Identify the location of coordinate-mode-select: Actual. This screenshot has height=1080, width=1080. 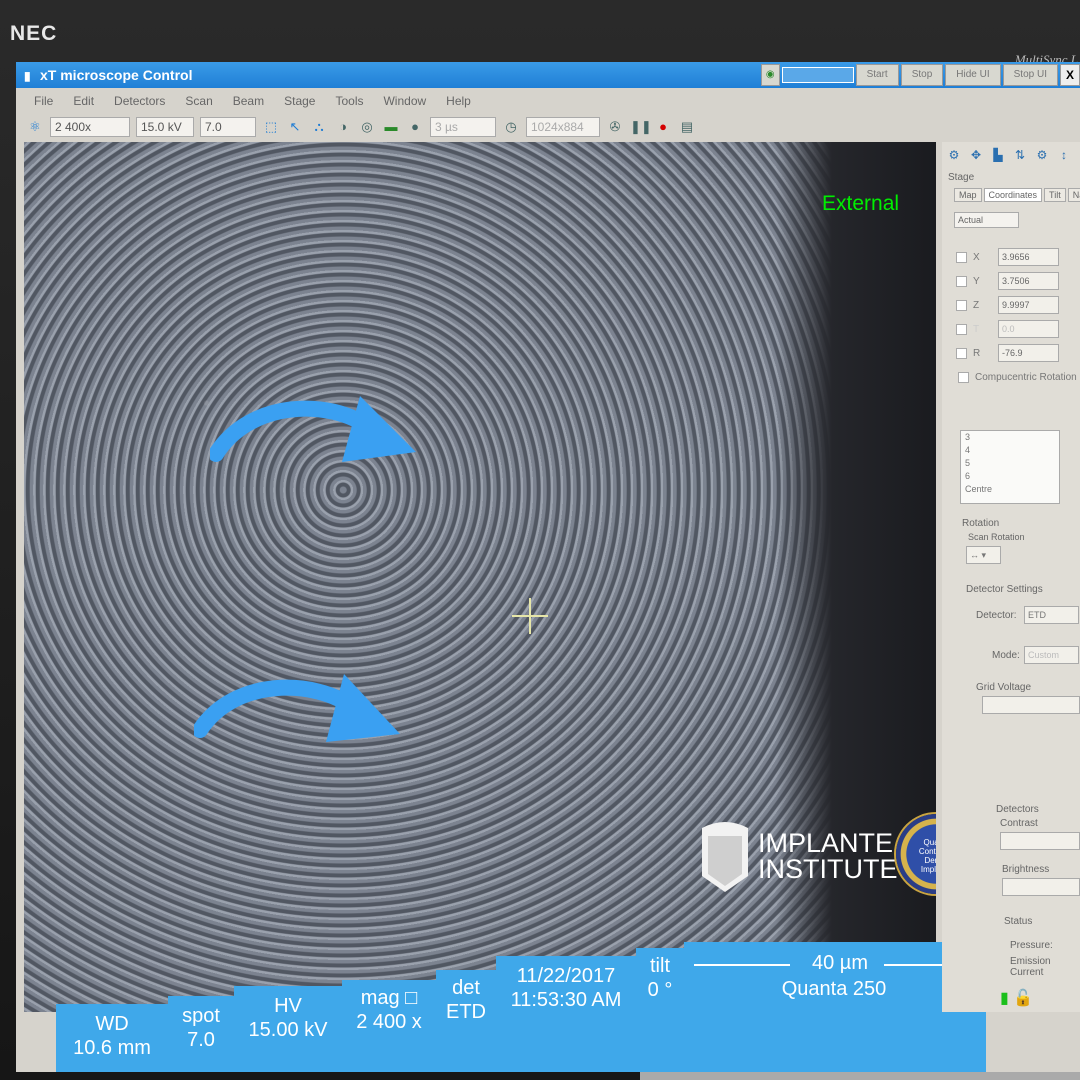
(986, 220).